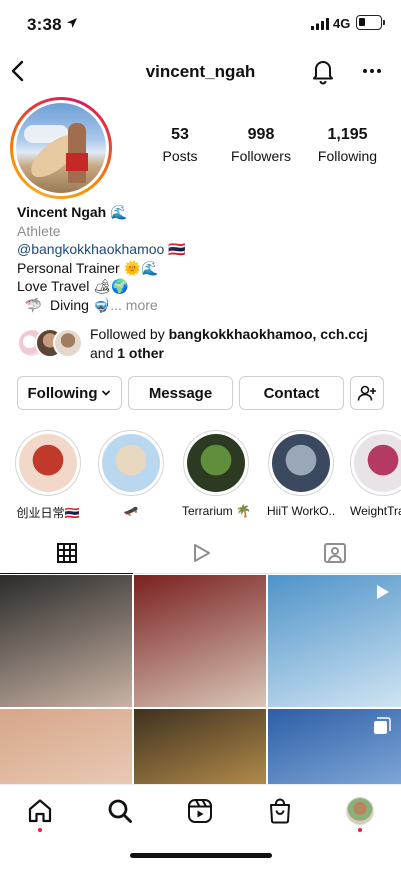 This screenshot has height=870, width=401. What do you see at coordinates (175, 249) in the screenshot?
I see `bio-flag: 🇹🇭` at bounding box center [175, 249].